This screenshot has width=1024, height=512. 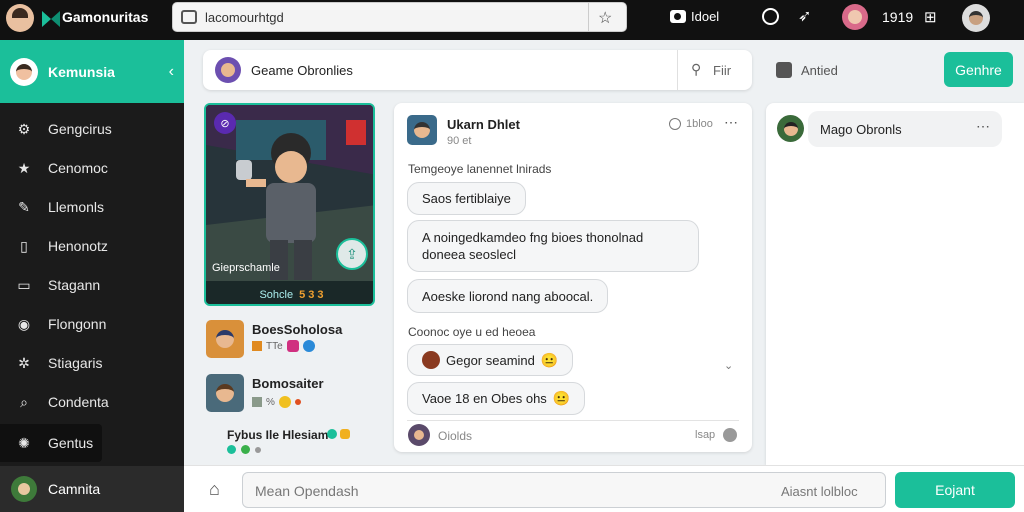 I want to click on sidebar-item-cenomoc: ★ Cenomoc, so click(x=92, y=168).